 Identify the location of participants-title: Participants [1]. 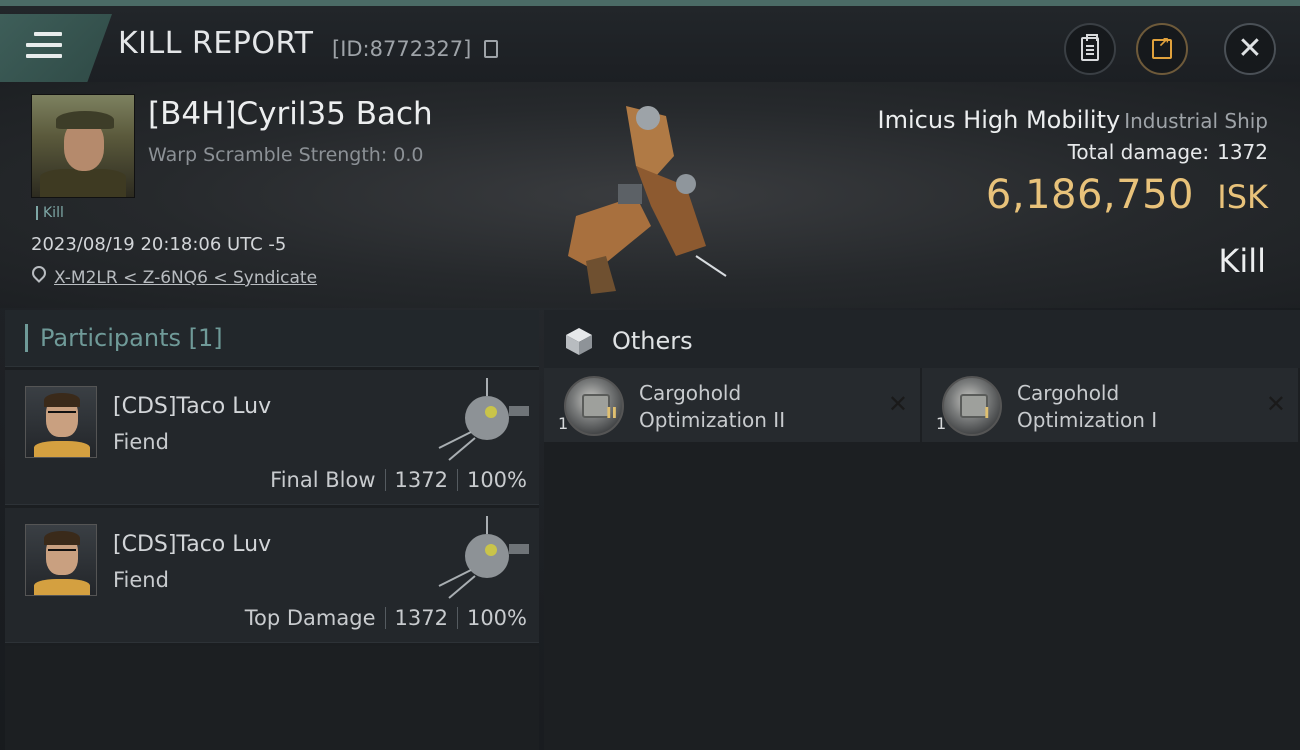
(124, 338).